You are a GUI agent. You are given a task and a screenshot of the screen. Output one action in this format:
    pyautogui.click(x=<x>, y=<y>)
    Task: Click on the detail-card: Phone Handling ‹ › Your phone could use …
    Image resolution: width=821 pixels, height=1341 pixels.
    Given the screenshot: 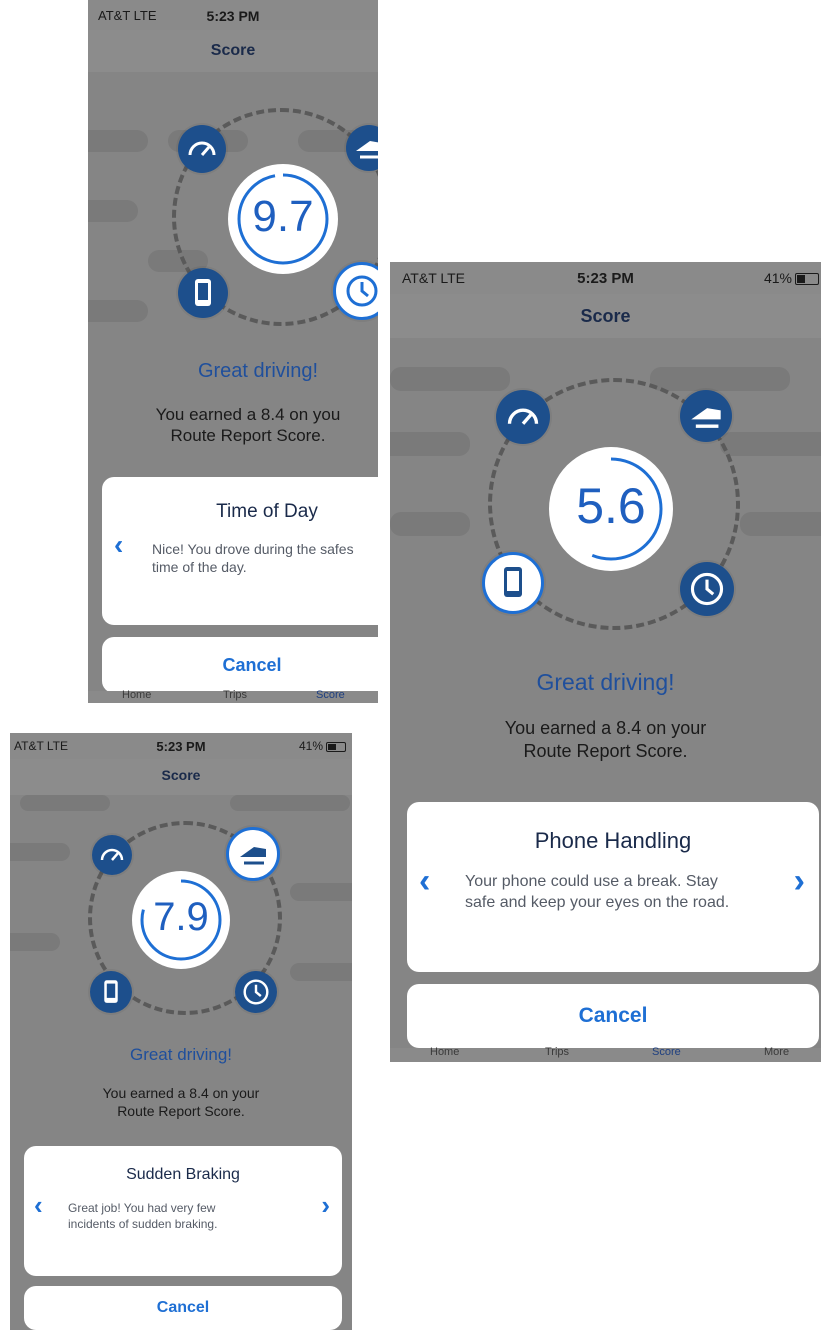 What is the action you would take?
    pyautogui.click(x=613, y=887)
    